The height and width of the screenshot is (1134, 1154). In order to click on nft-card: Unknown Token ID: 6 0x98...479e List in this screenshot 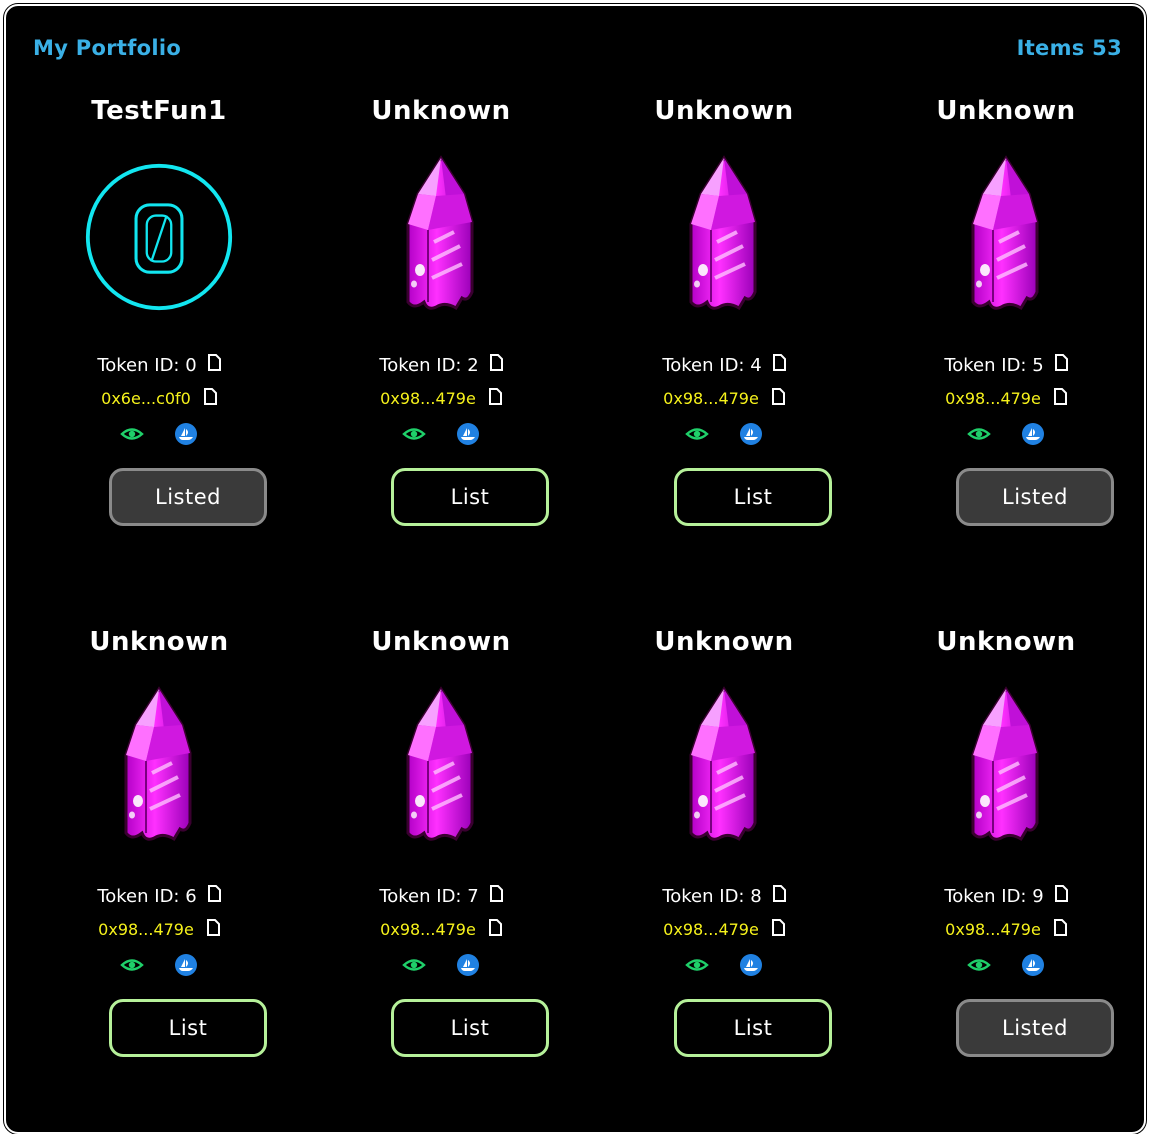, I will do `click(159, 838)`.